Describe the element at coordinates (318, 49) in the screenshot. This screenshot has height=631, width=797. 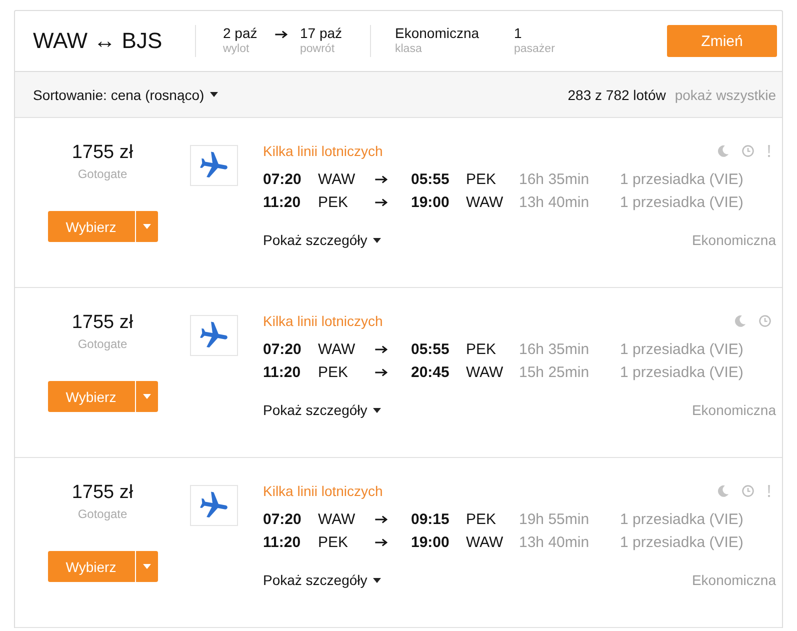
I see `date-label: powrót` at that location.